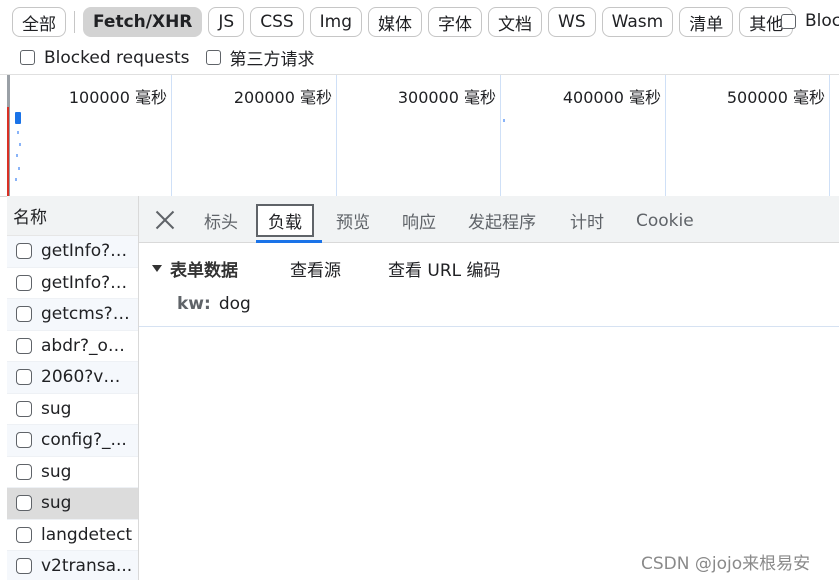 The width and height of the screenshot is (839, 580). I want to click on timeline-tick-label: 300000 毫秒, so click(446, 97).